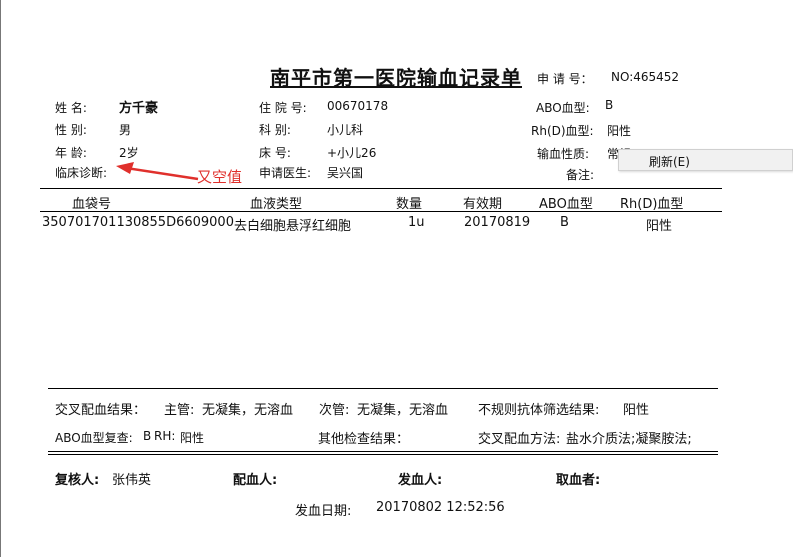 This screenshot has width=793, height=557. I want to click on minor-label: 次管:, so click(334, 410).